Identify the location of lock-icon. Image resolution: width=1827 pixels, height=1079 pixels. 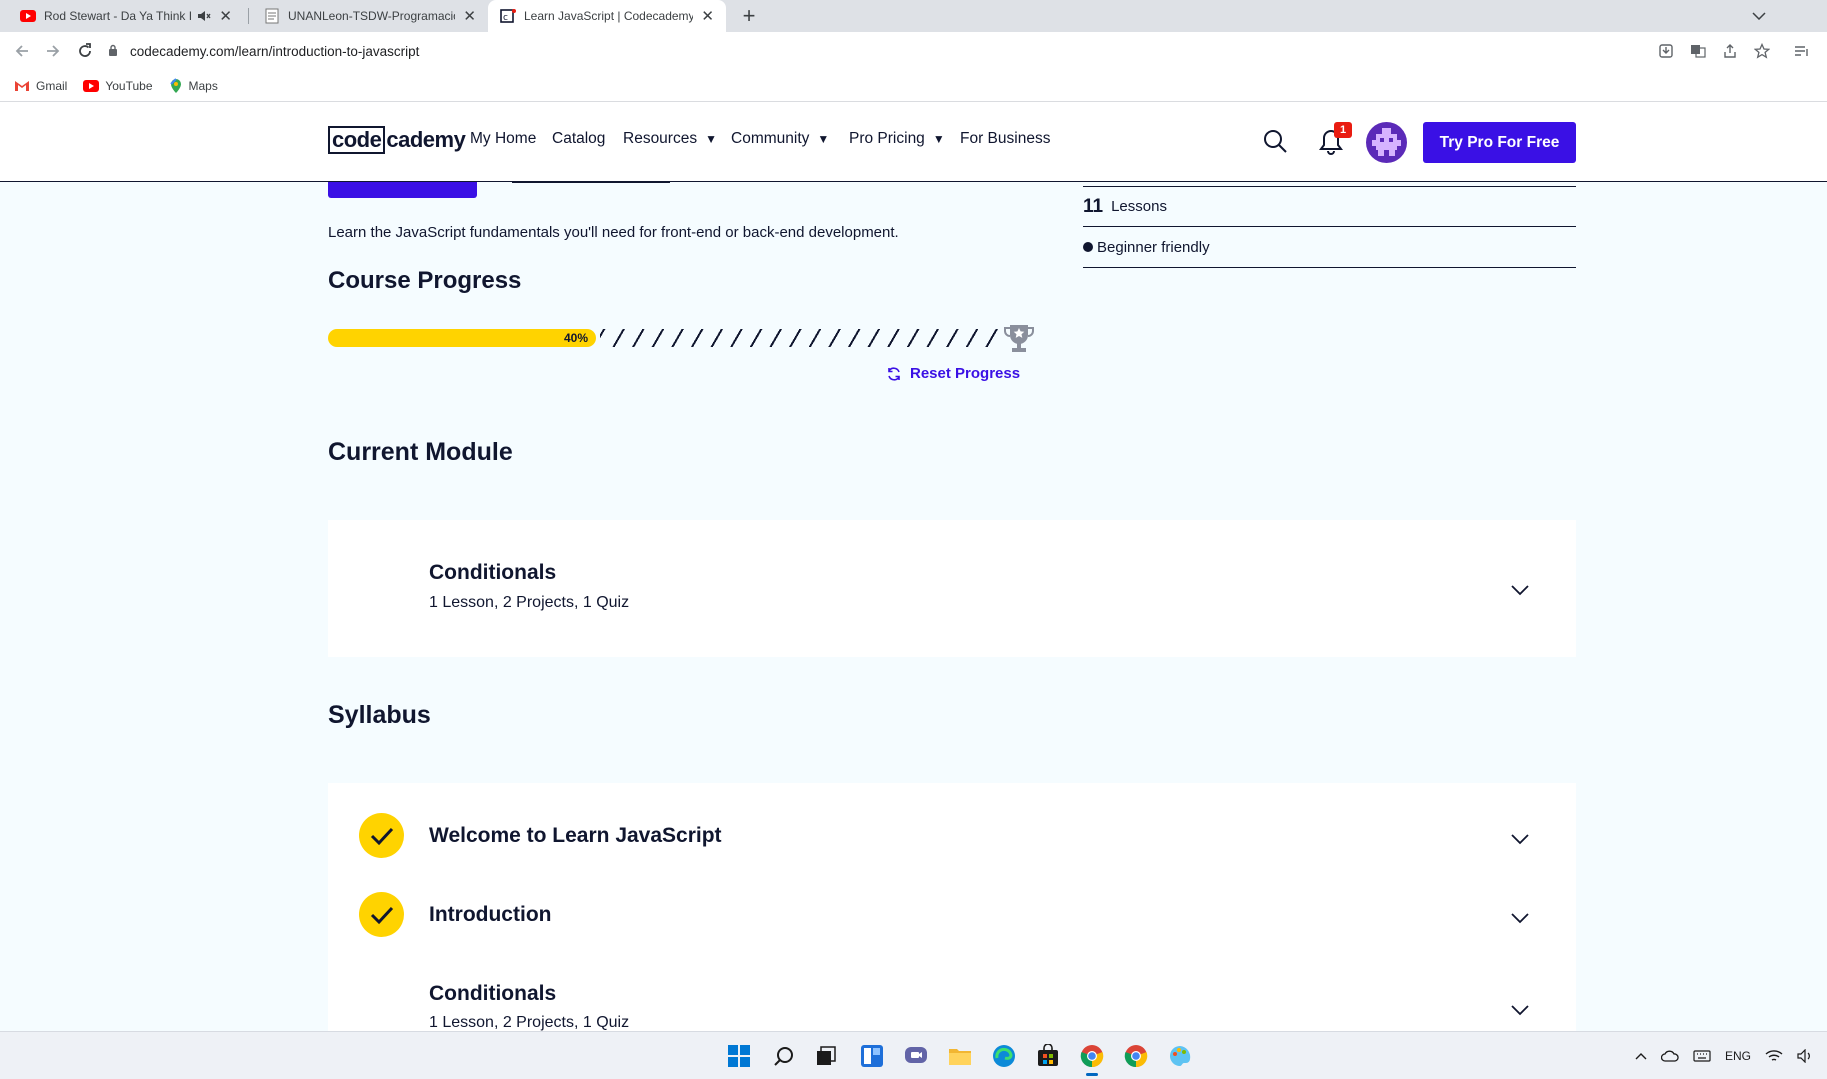
(113, 51).